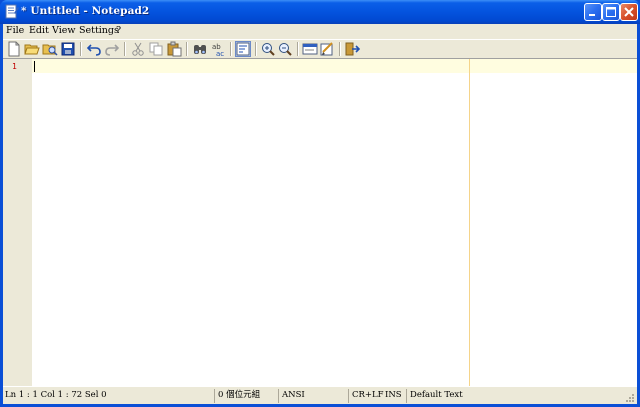 The width and height of the screenshot is (640, 407). I want to click on line-number-gutter: 1, so click(17, 223).